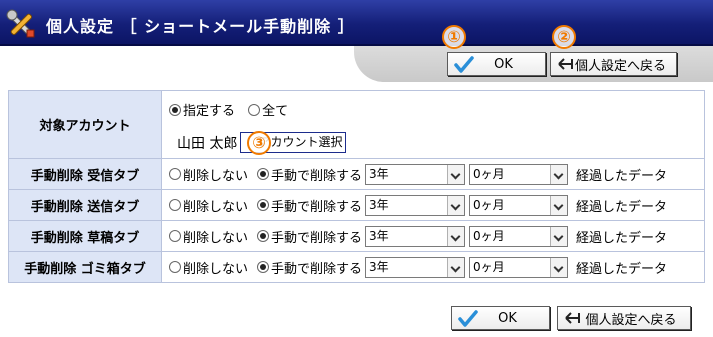 This screenshot has width=713, height=337. What do you see at coordinates (208, 267) in the screenshot?
I see `no-delete-option-trash: 削除しない` at bounding box center [208, 267].